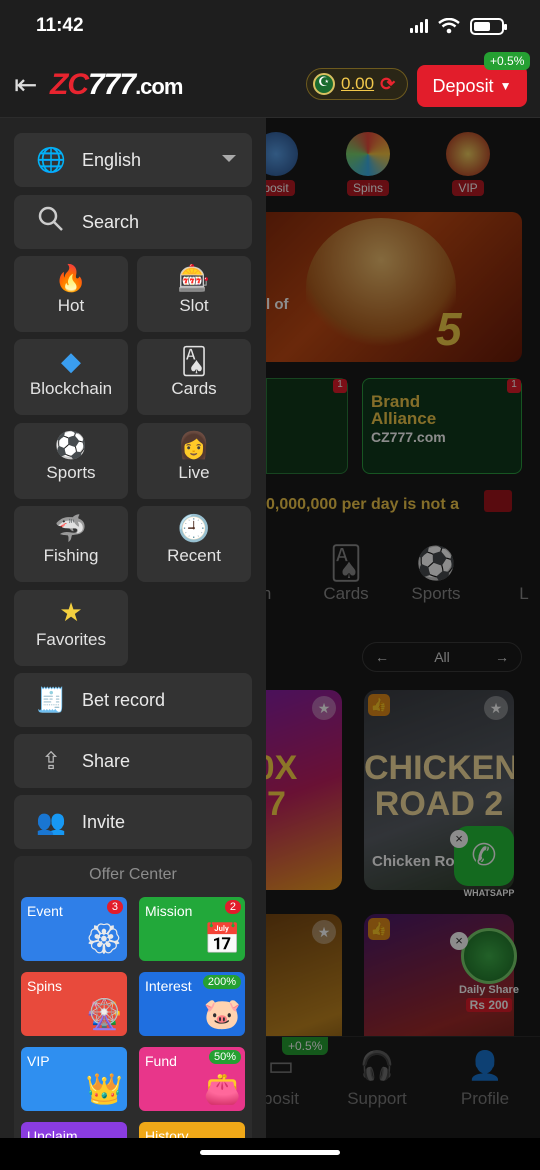 The image size is (540, 1170). Describe the element at coordinates (106, 760) in the screenshot. I see `share-label: Share` at that location.